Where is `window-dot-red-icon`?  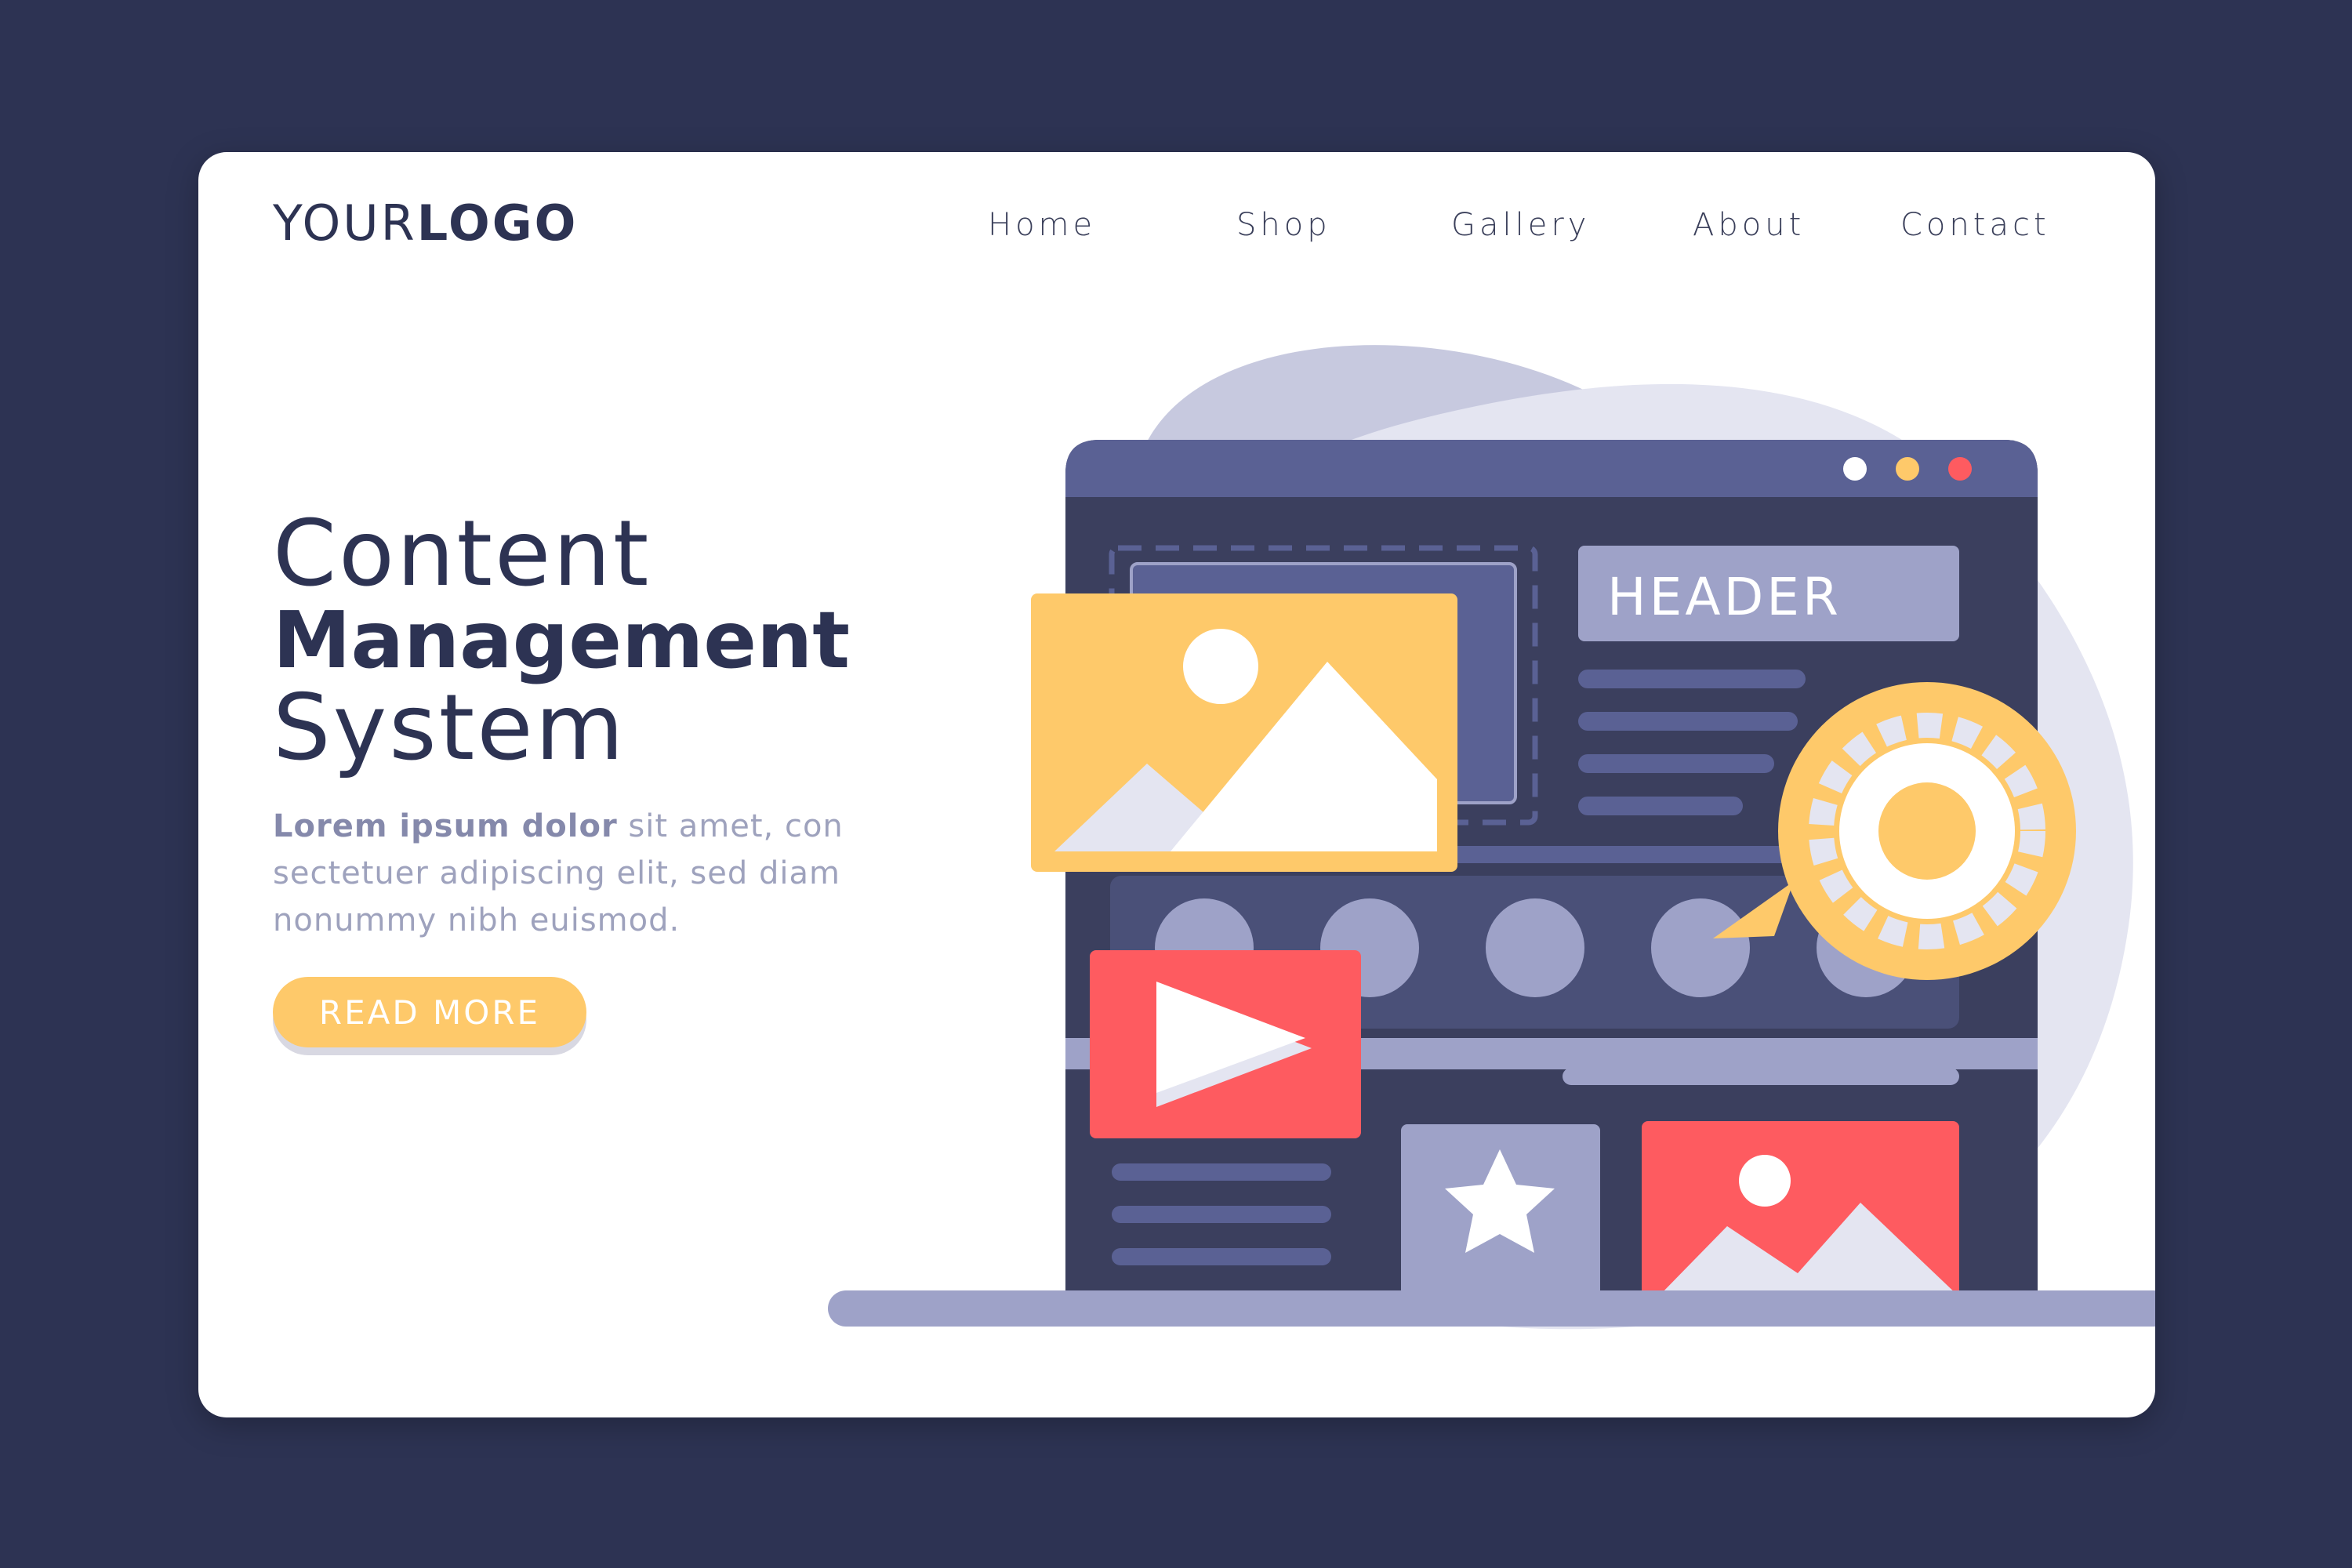 window-dot-red-icon is located at coordinates (1960, 469).